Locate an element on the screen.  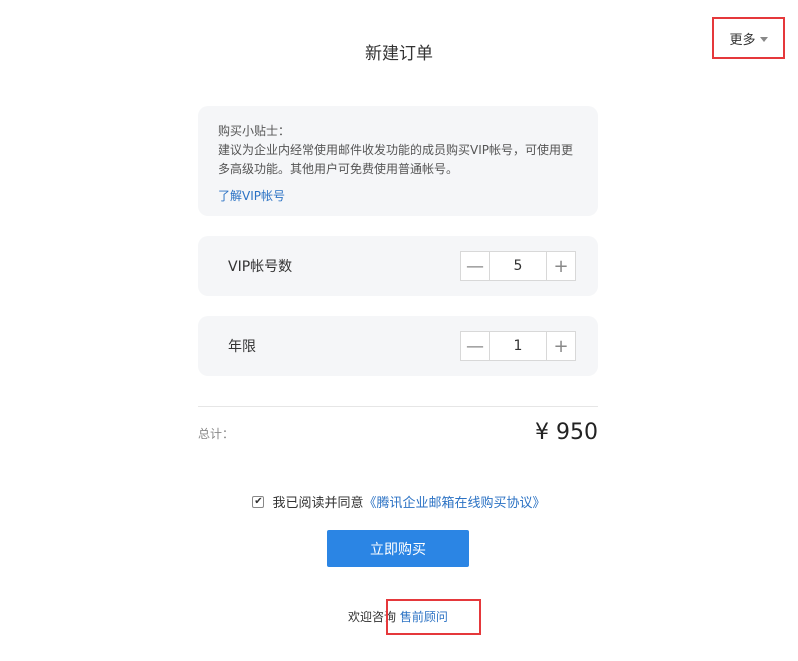
agreement-row: ✔ 我已阅读并同意 《腾讯企业邮箱在线购买协议》 is located at coordinates (399, 501).